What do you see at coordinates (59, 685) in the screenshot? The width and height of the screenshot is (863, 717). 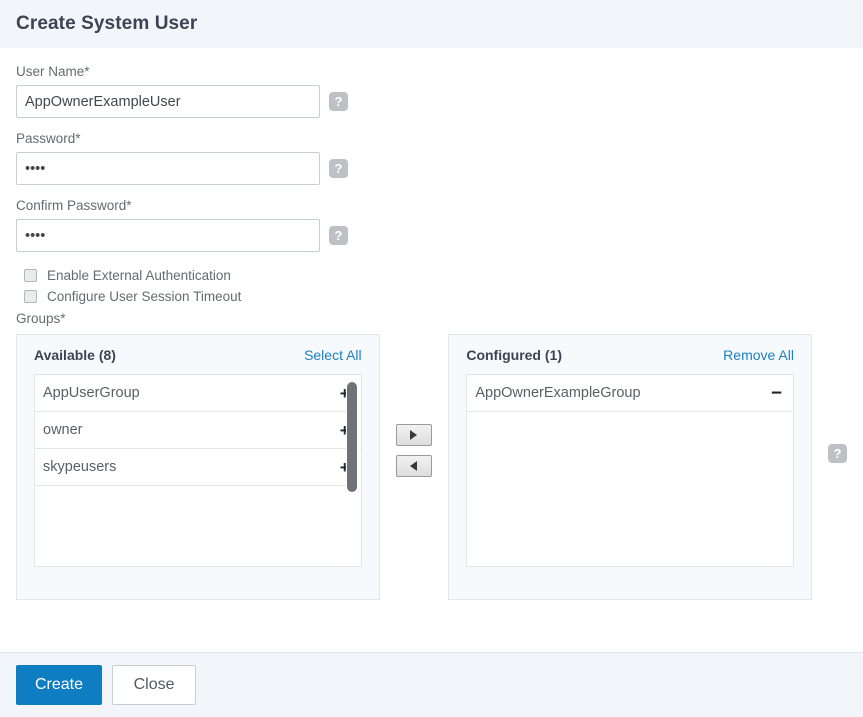 I see `create-button: Create` at bounding box center [59, 685].